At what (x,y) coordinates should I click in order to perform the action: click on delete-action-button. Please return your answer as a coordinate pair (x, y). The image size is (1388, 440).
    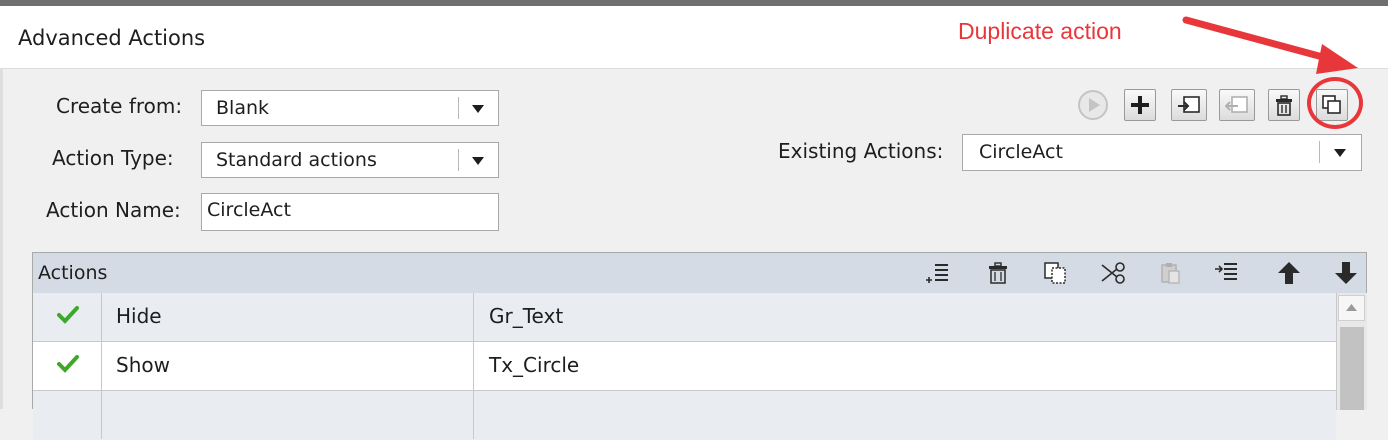
    Looking at the image, I should click on (1284, 105).